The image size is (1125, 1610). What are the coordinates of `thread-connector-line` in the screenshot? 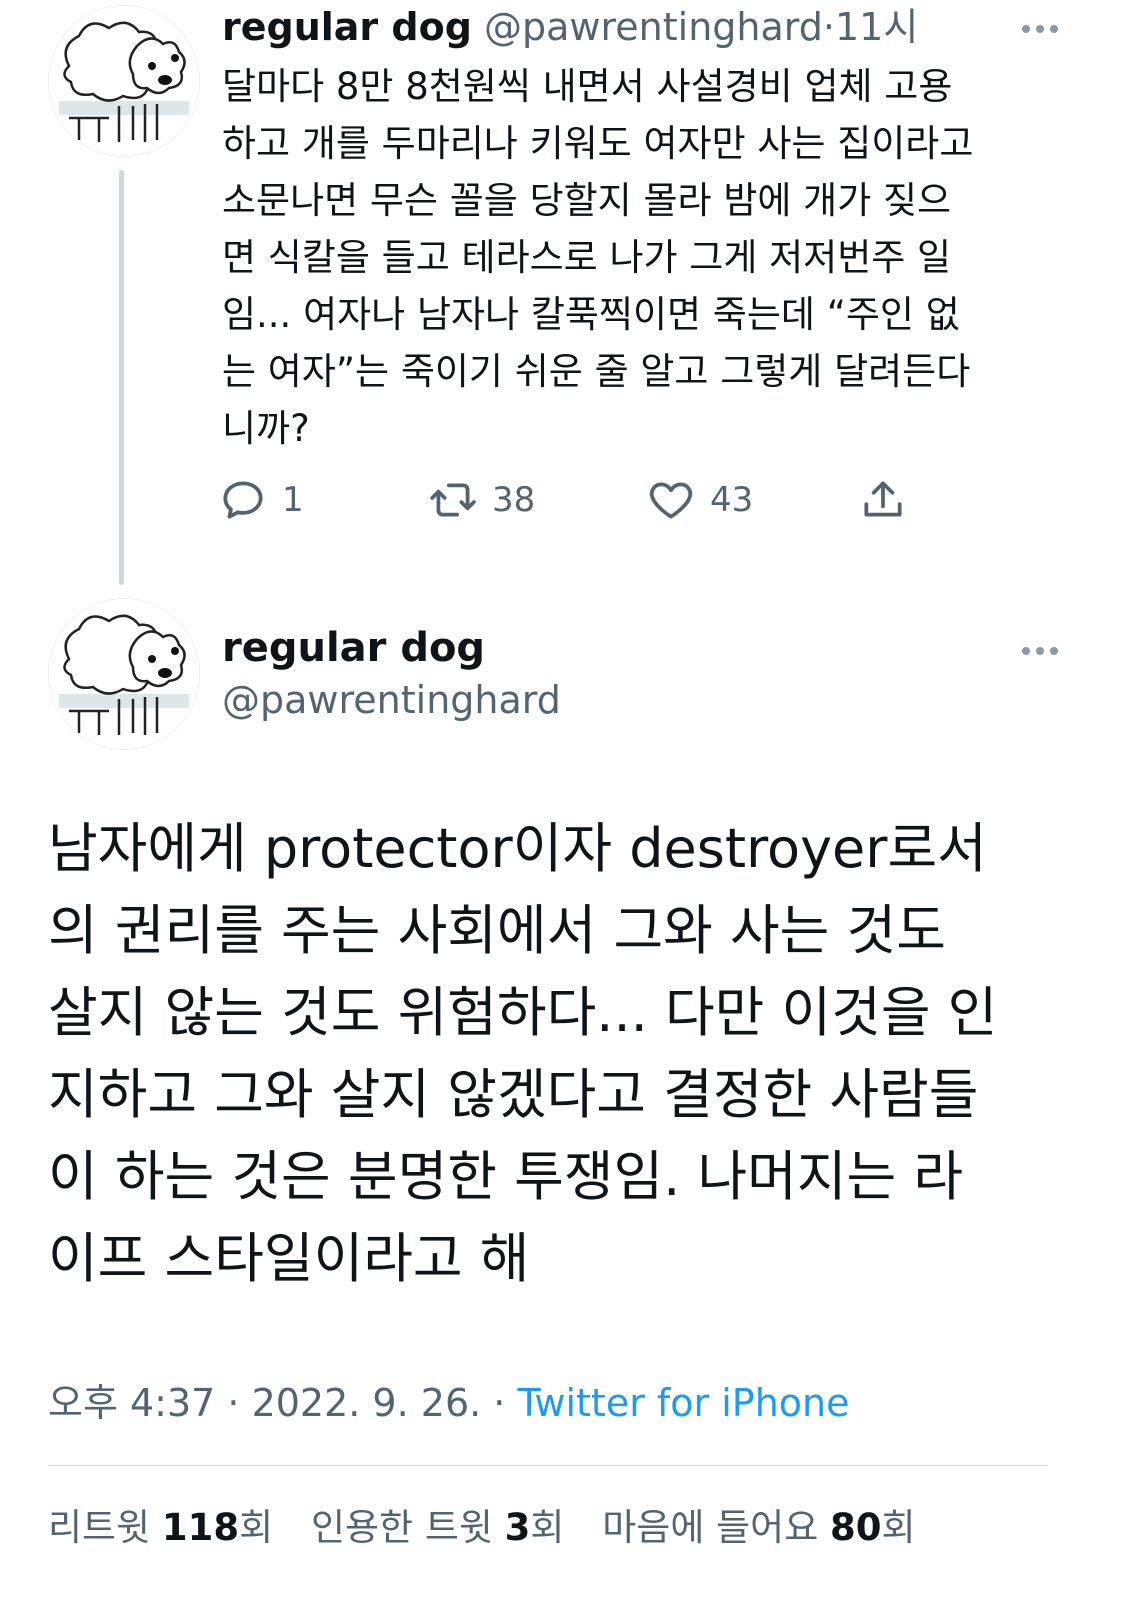 It's located at (121, 377).